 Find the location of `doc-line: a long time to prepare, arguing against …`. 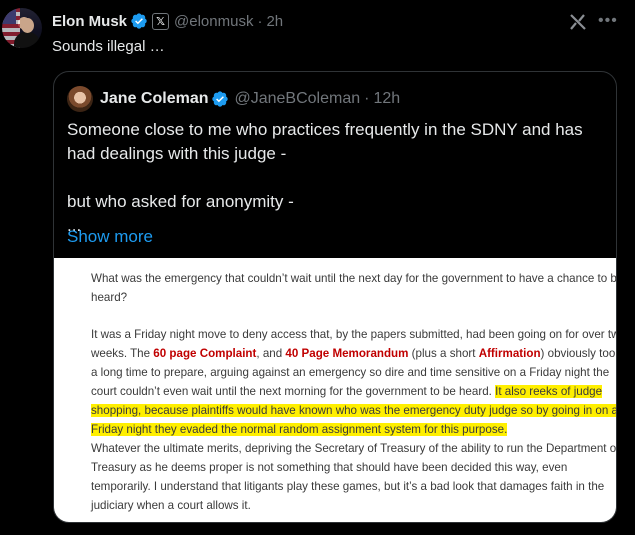

doc-line: a long time to prepare, arguing against … is located at coordinates (350, 372).